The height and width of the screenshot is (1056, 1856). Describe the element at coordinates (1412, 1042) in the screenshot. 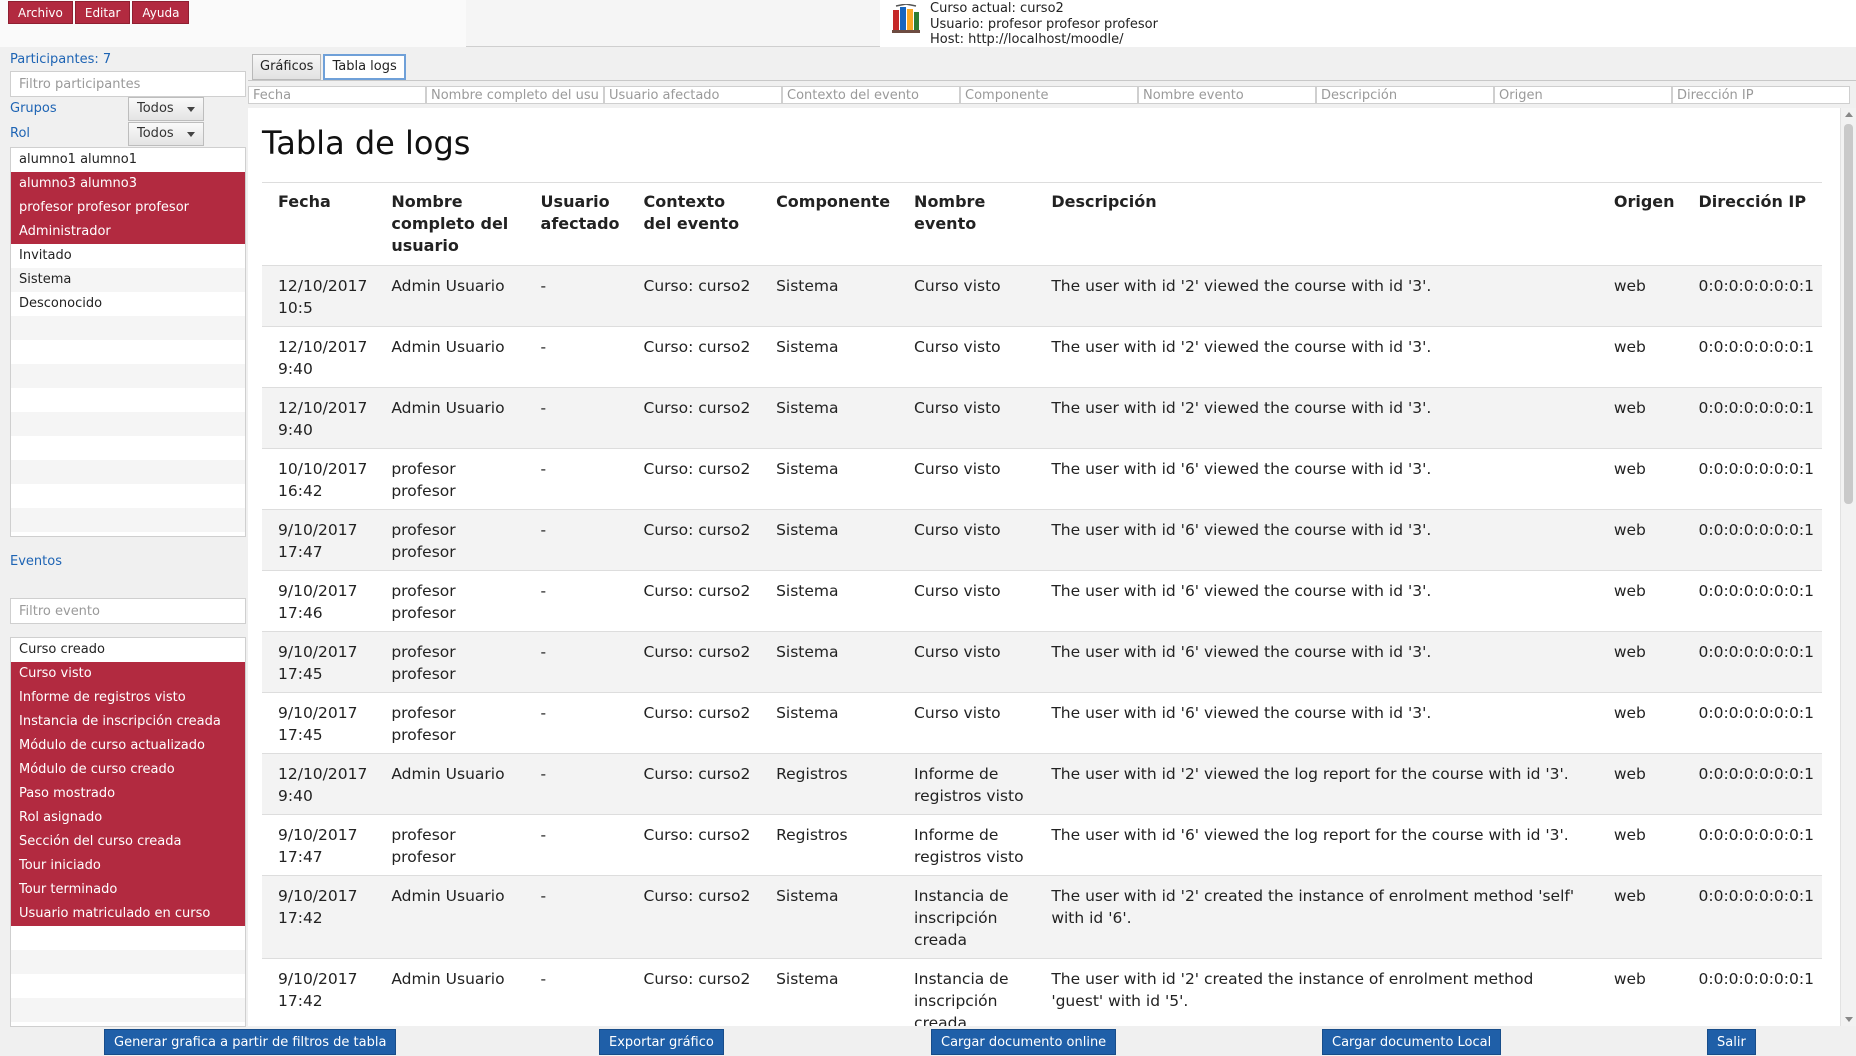

I see `load-local-button: Cargar documento Local` at that location.